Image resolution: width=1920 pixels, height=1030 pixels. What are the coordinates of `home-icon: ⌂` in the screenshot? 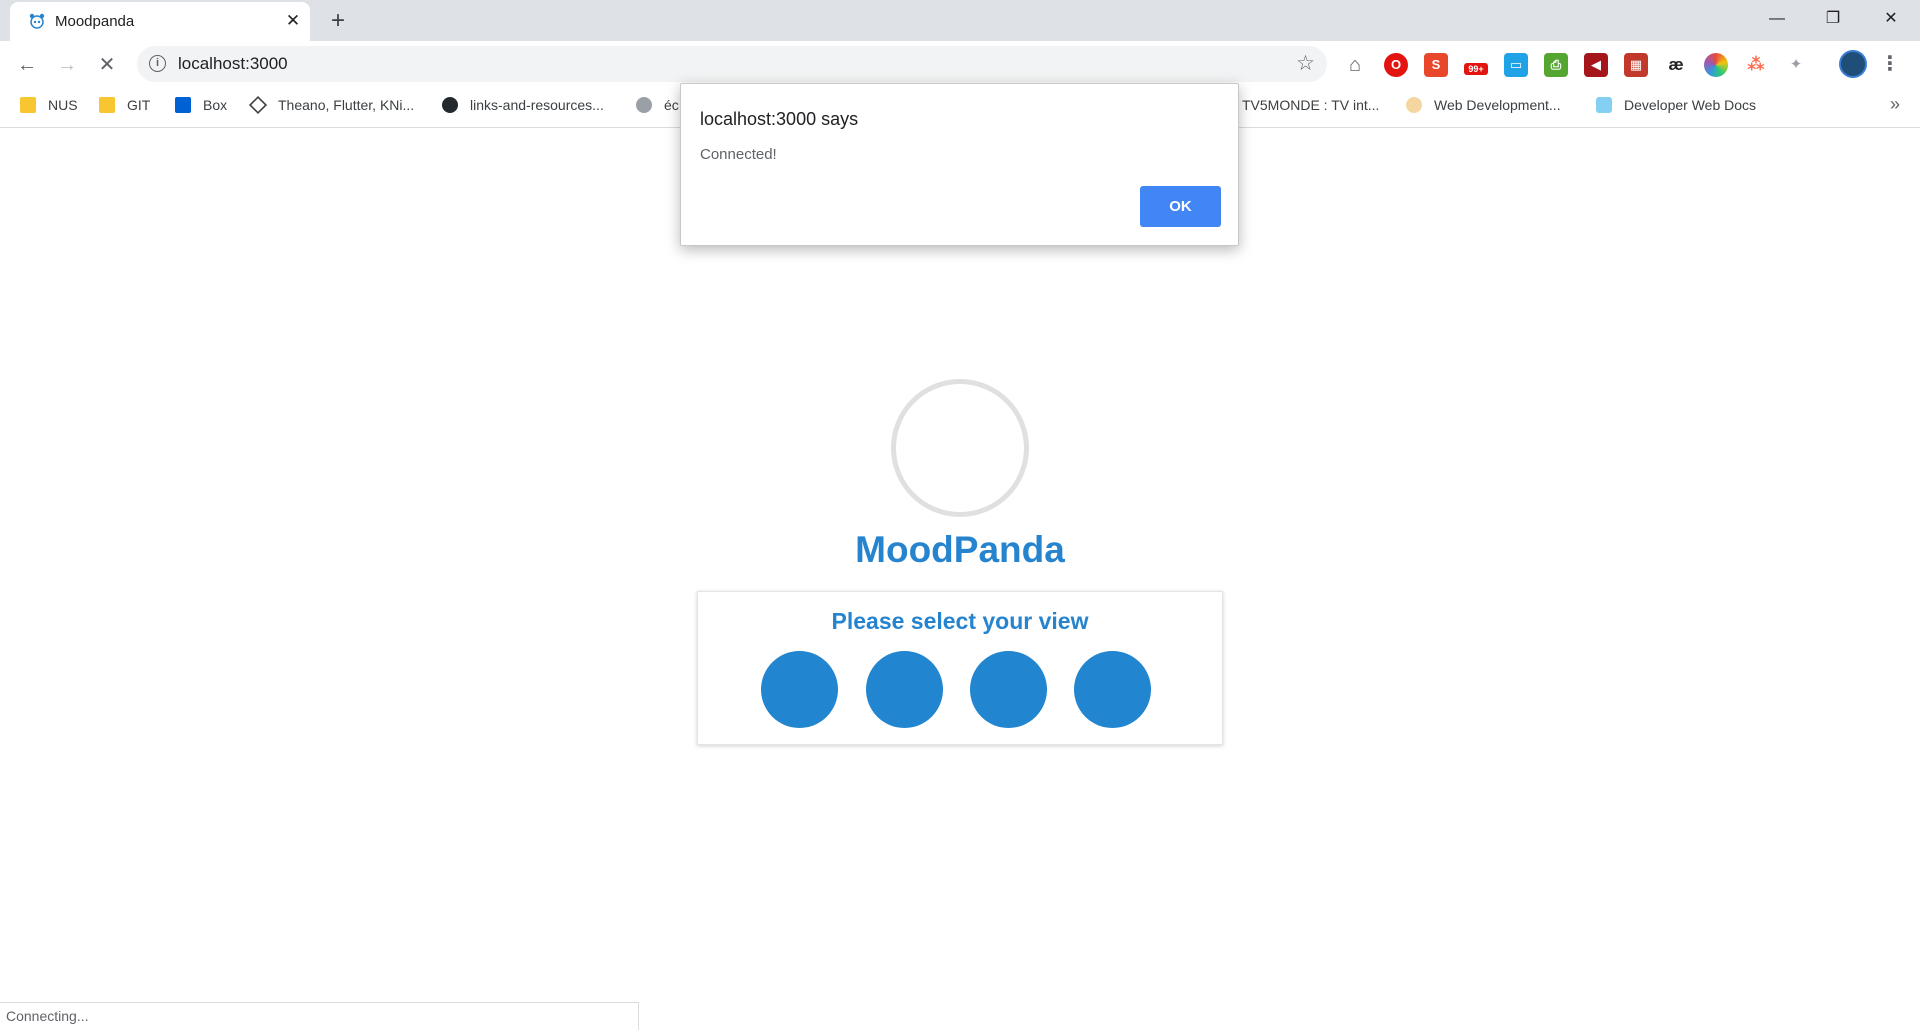 It's located at (1355, 65).